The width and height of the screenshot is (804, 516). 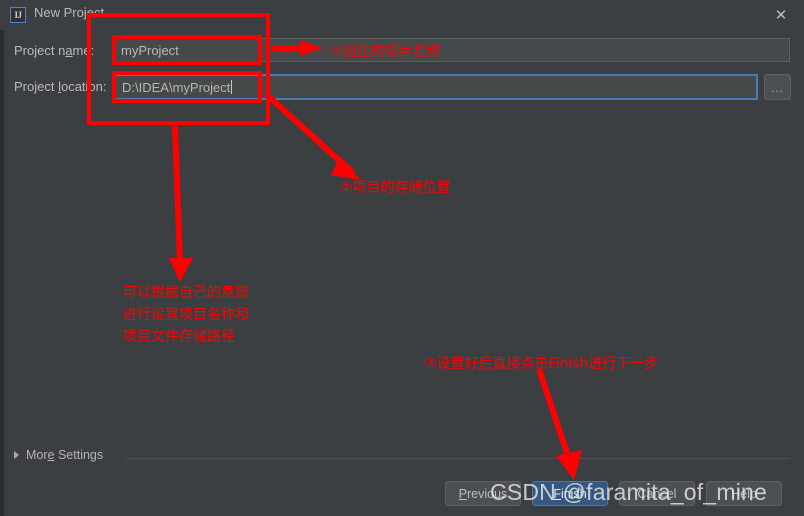 I want to click on project-location-label: Project location:, so click(x=60, y=86).